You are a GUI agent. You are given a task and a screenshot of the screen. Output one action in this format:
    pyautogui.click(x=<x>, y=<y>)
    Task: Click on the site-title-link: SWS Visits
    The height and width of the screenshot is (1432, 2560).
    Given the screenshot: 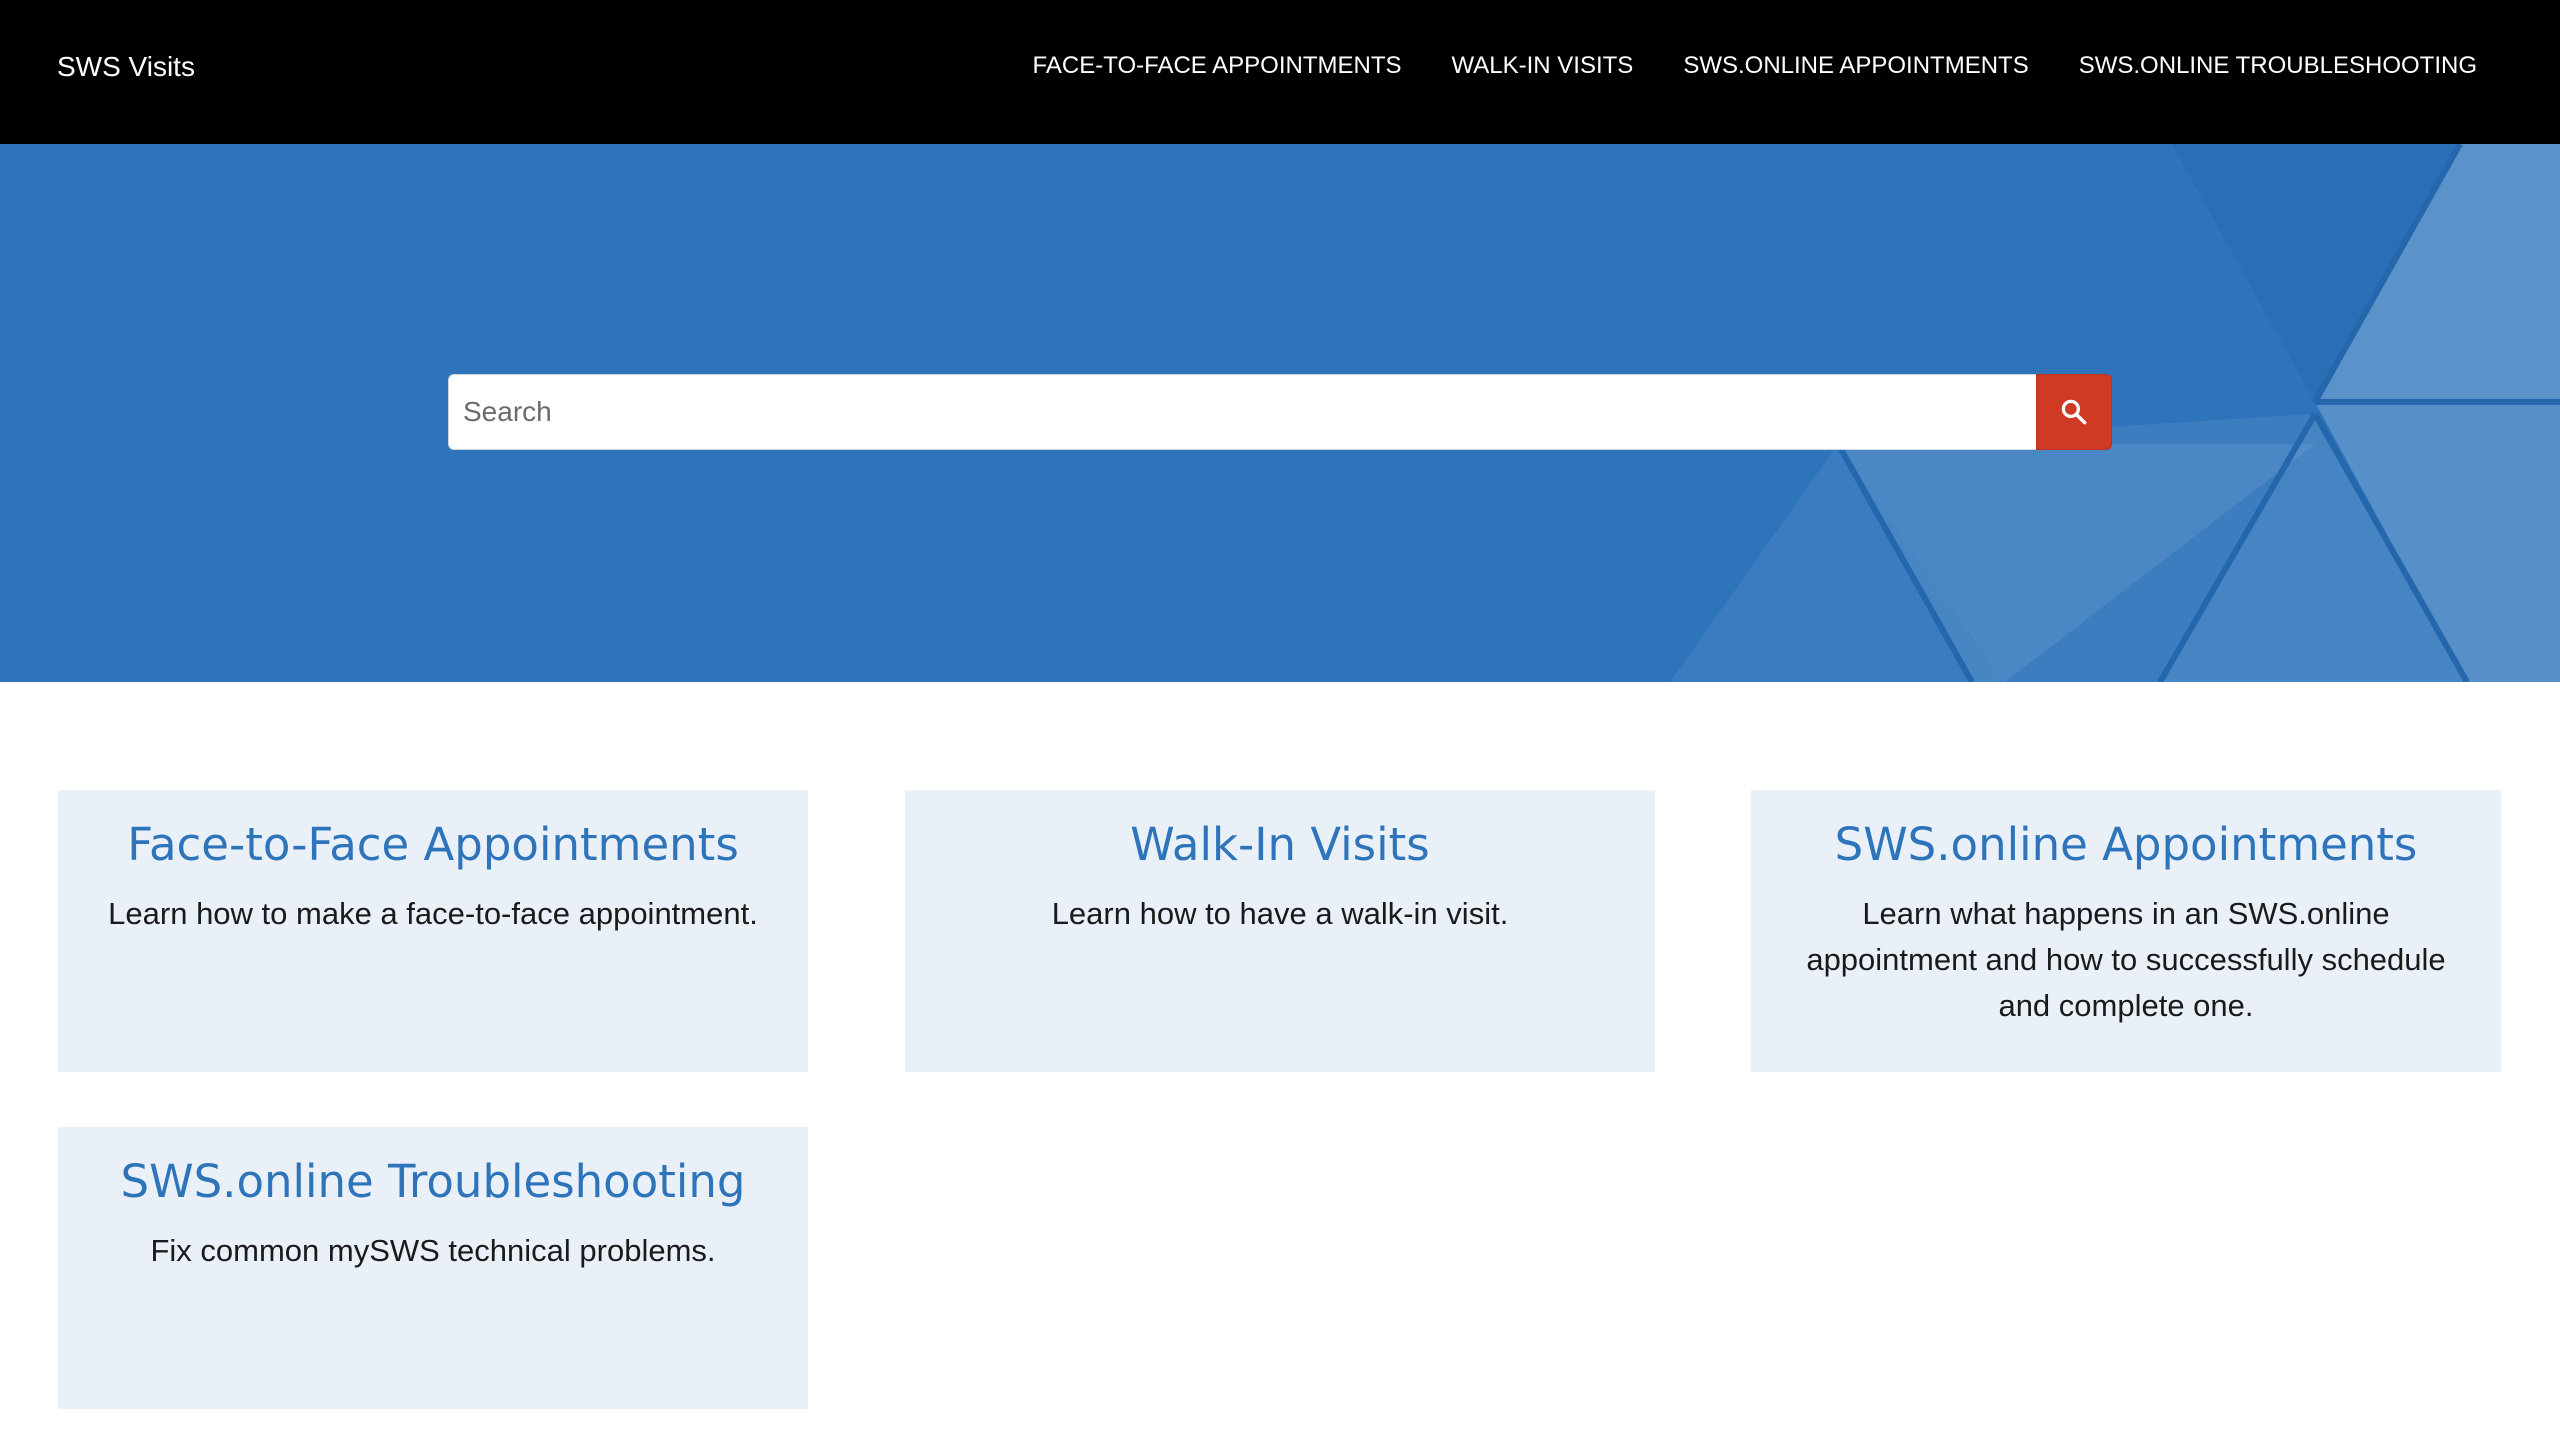 What is the action you would take?
    pyautogui.click(x=126, y=67)
    